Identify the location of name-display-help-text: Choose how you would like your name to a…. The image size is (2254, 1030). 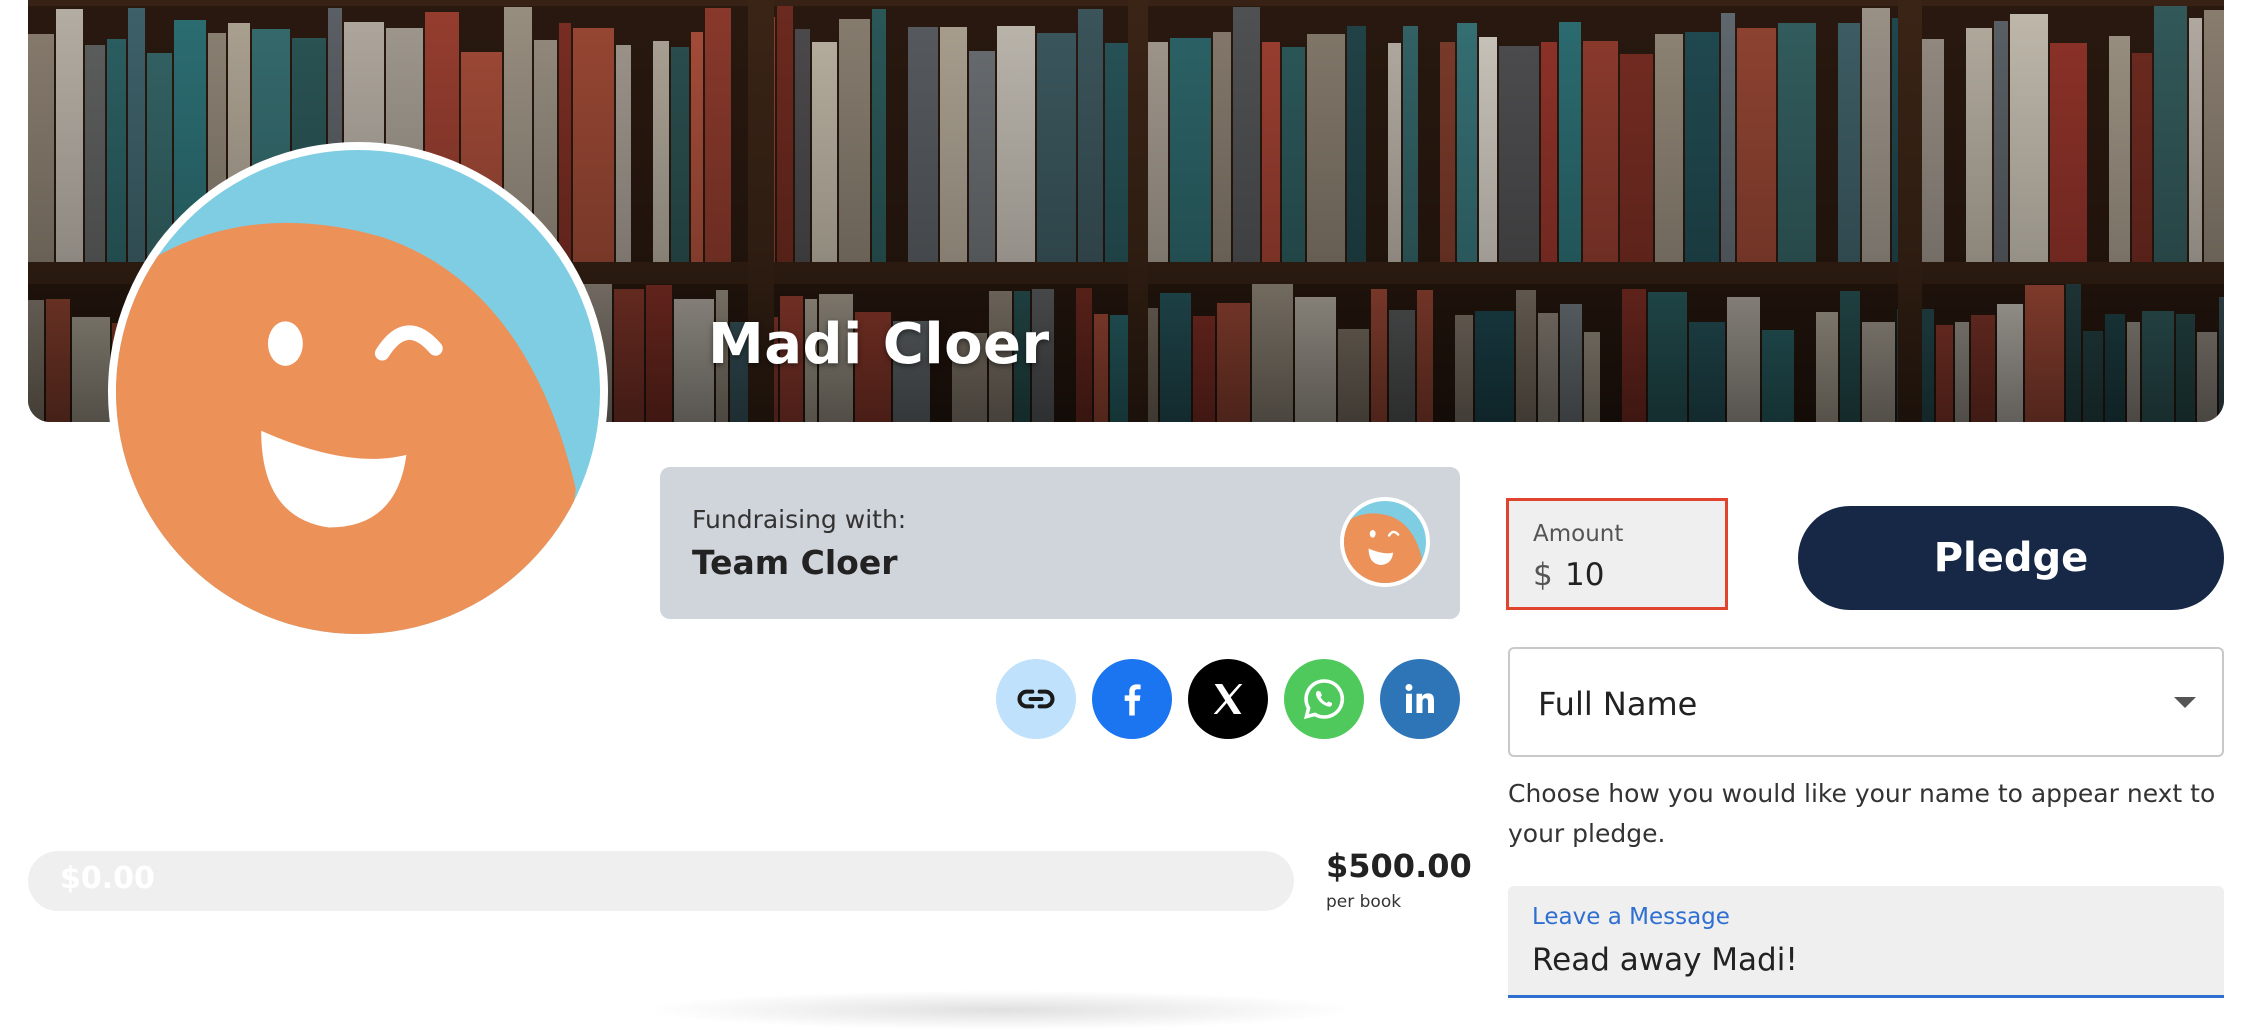
(1862, 813).